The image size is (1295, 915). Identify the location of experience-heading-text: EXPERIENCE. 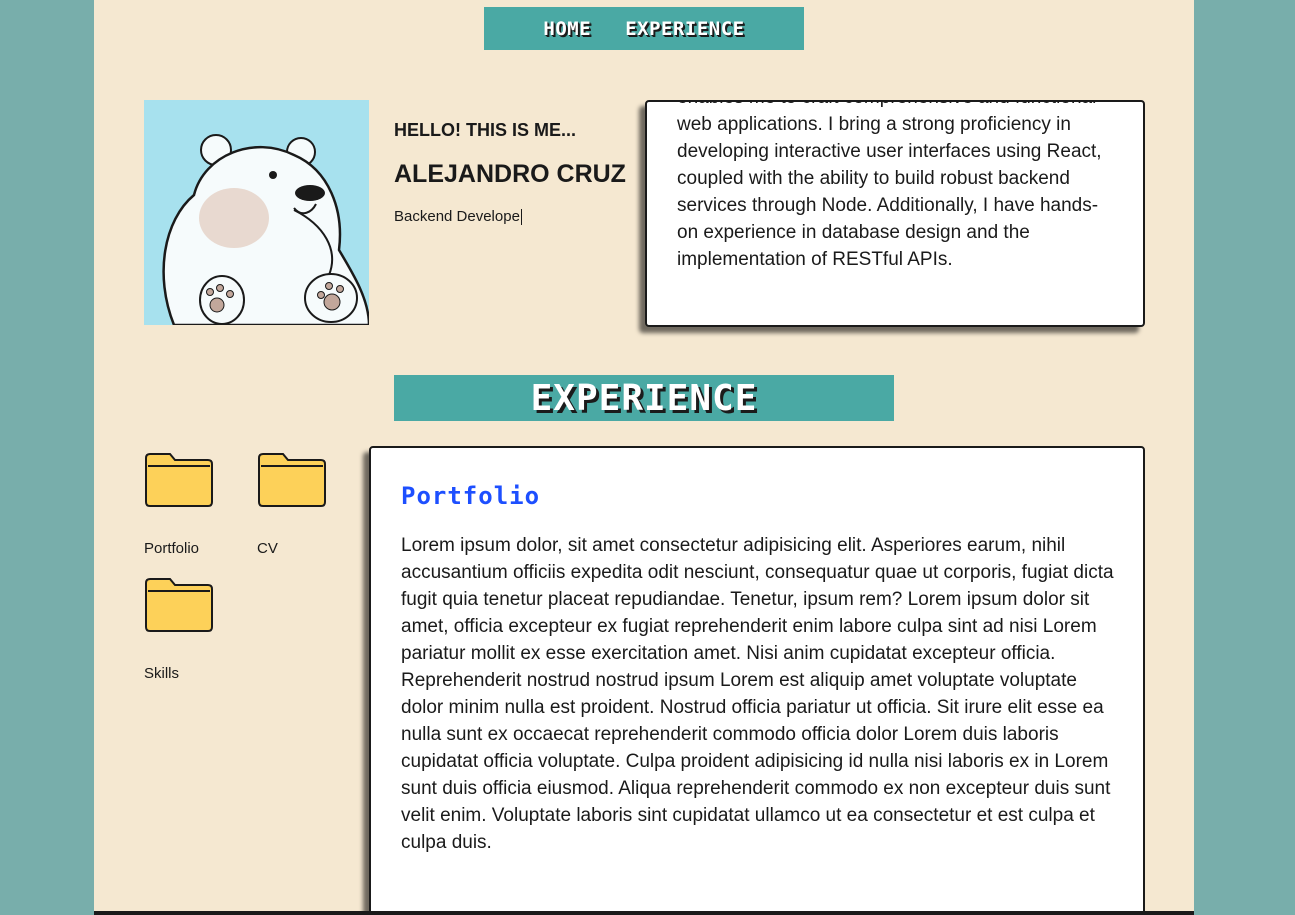
(644, 398).